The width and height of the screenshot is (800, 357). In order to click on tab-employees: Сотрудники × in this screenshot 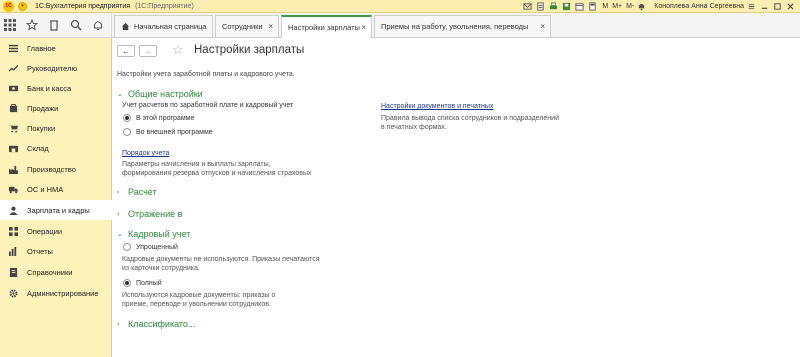, I will do `click(247, 26)`.